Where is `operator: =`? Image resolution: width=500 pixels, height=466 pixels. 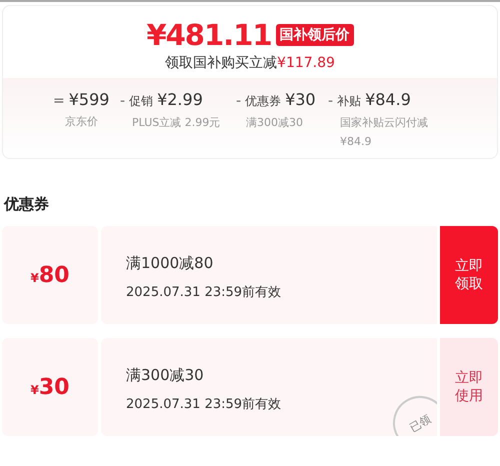
operator: = is located at coordinates (59, 101).